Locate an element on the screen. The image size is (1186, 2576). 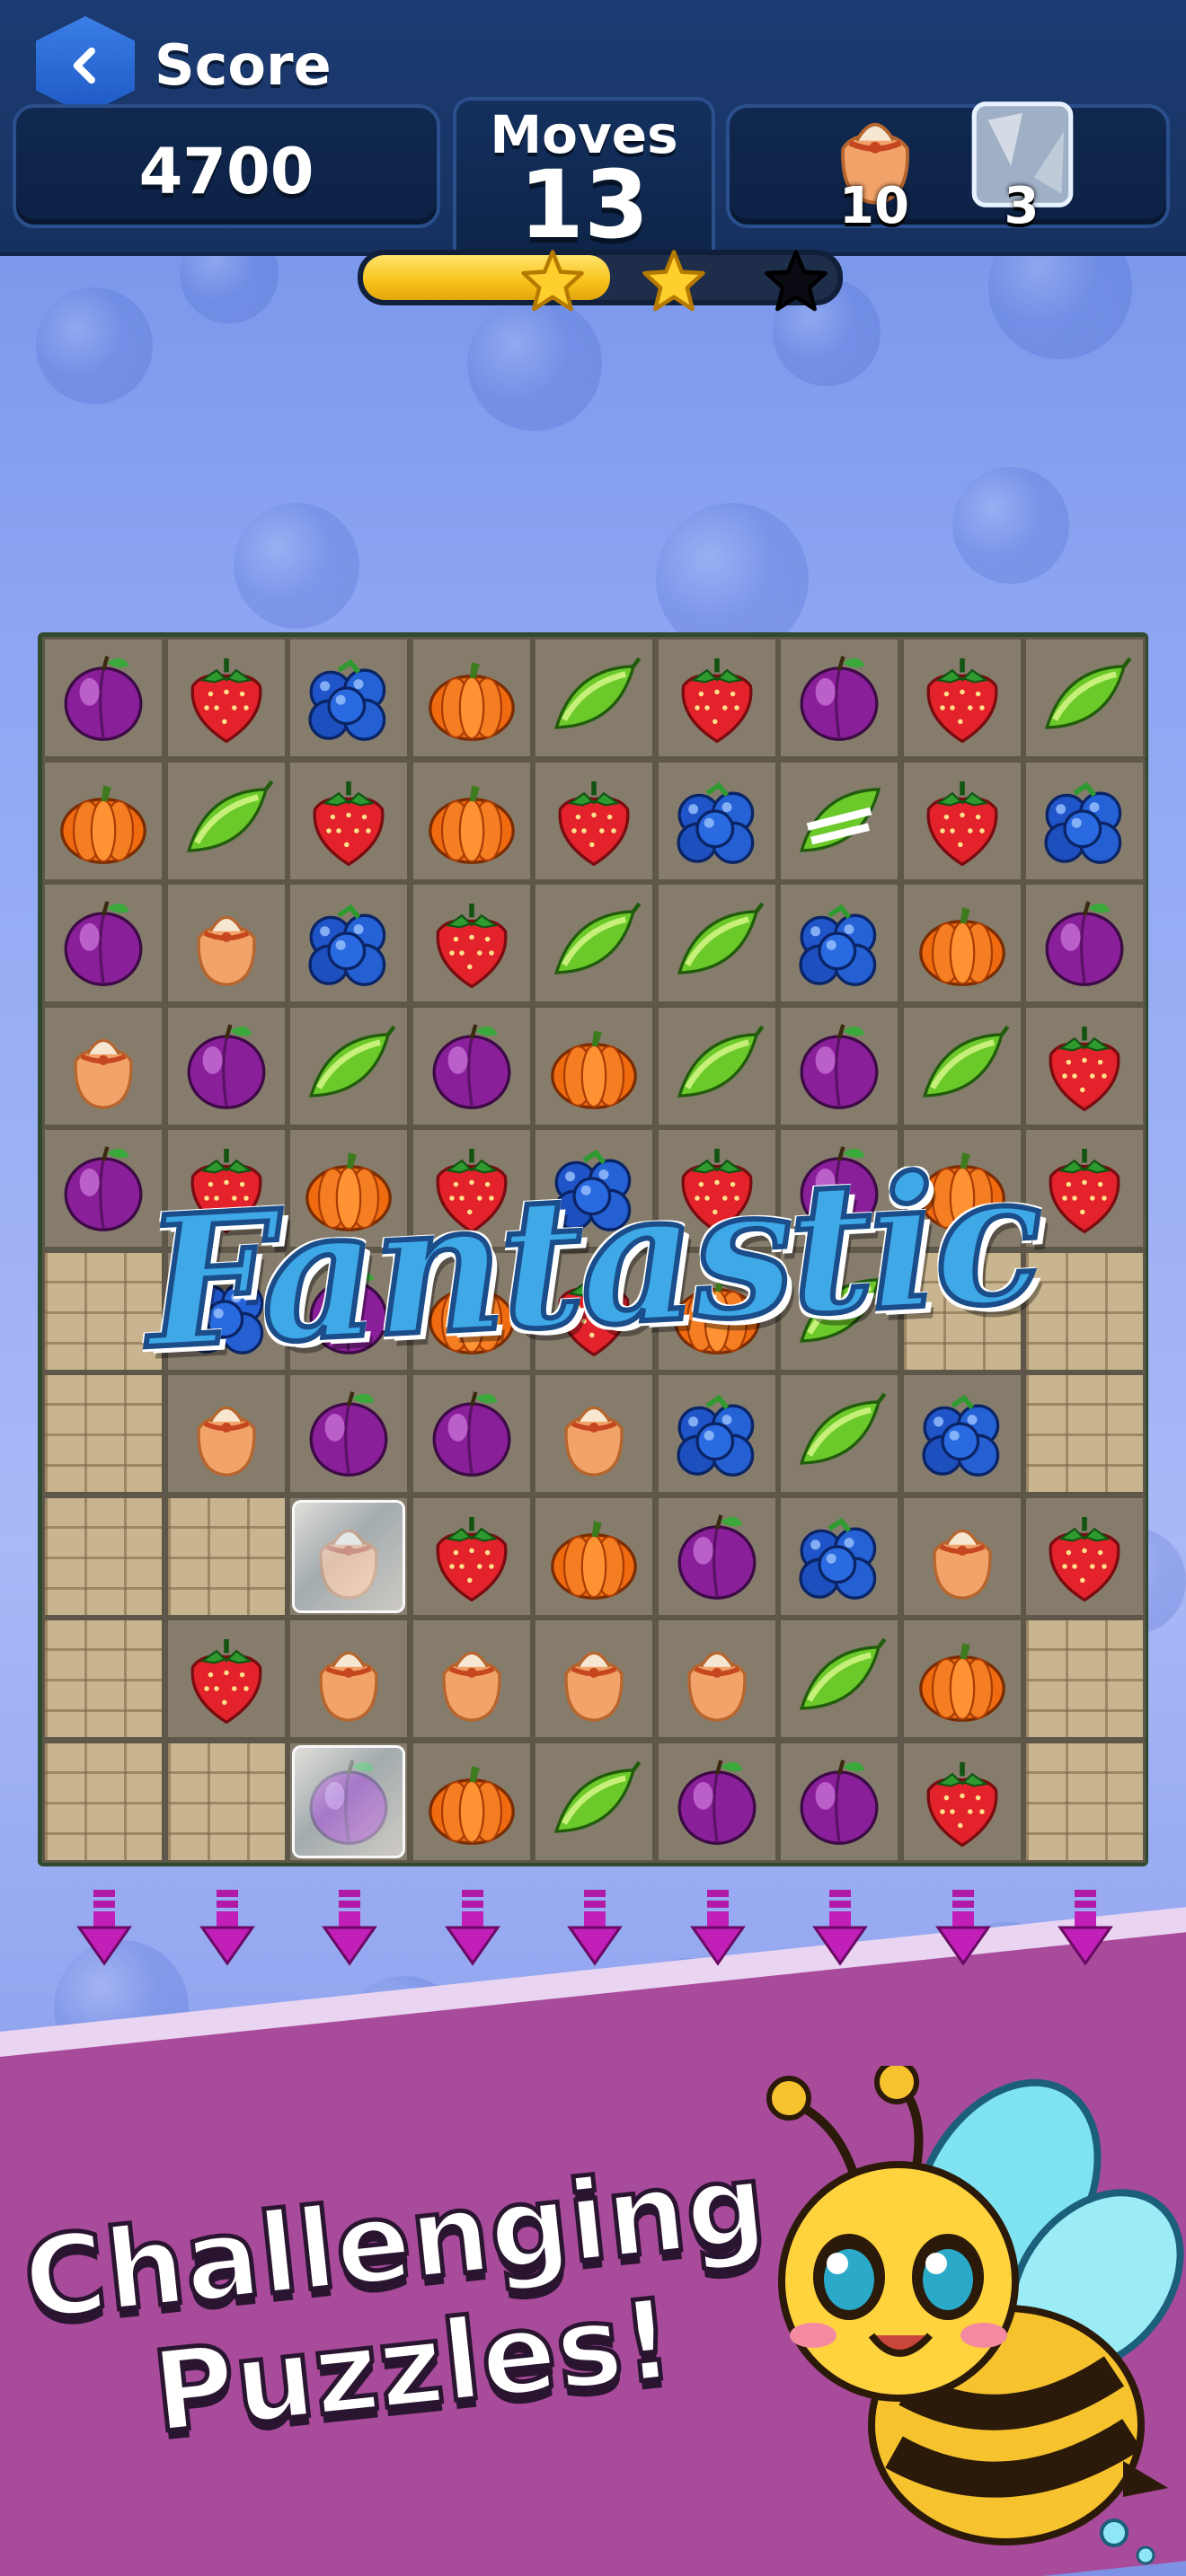
sack-icon is located at coordinates (962, 1556).